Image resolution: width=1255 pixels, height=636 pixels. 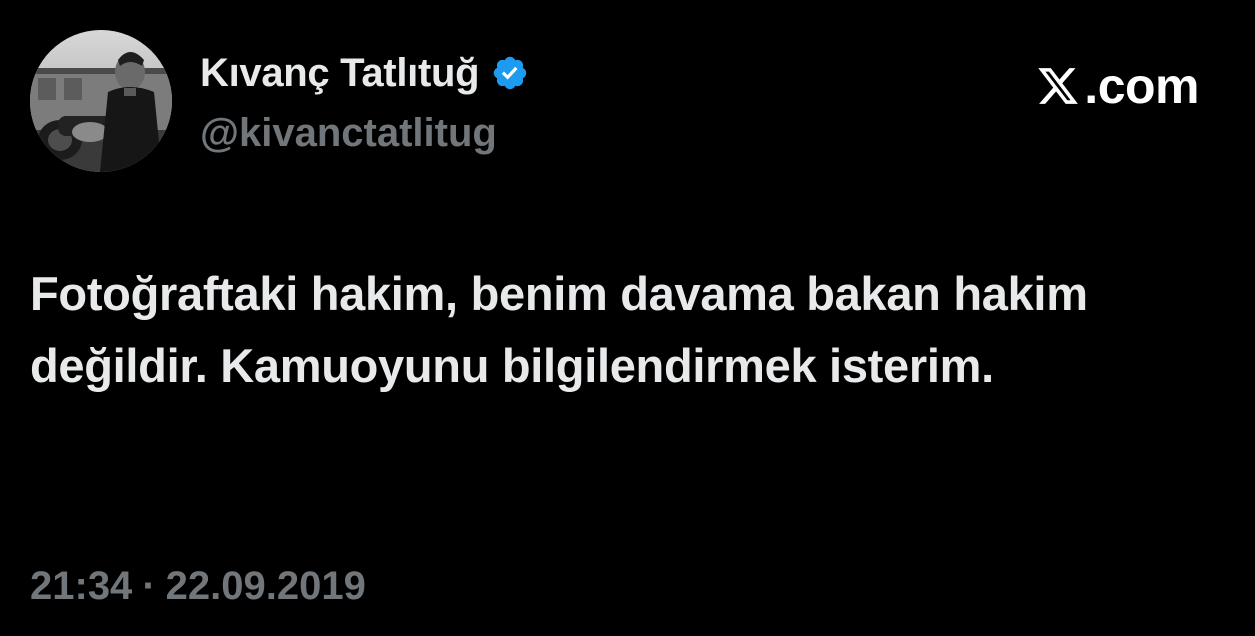 I want to click on x-logo-icon, so click(x=1058, y=86).